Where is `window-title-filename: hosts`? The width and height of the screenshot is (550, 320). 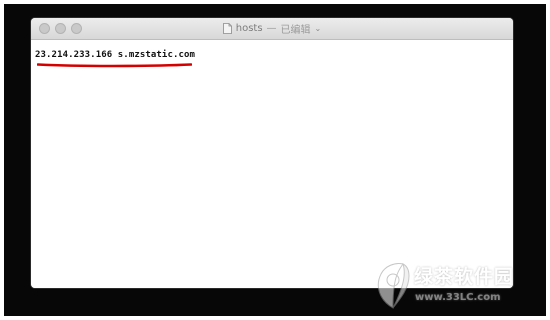 window-title-filename: hosts is located at coordinates (249, 28).